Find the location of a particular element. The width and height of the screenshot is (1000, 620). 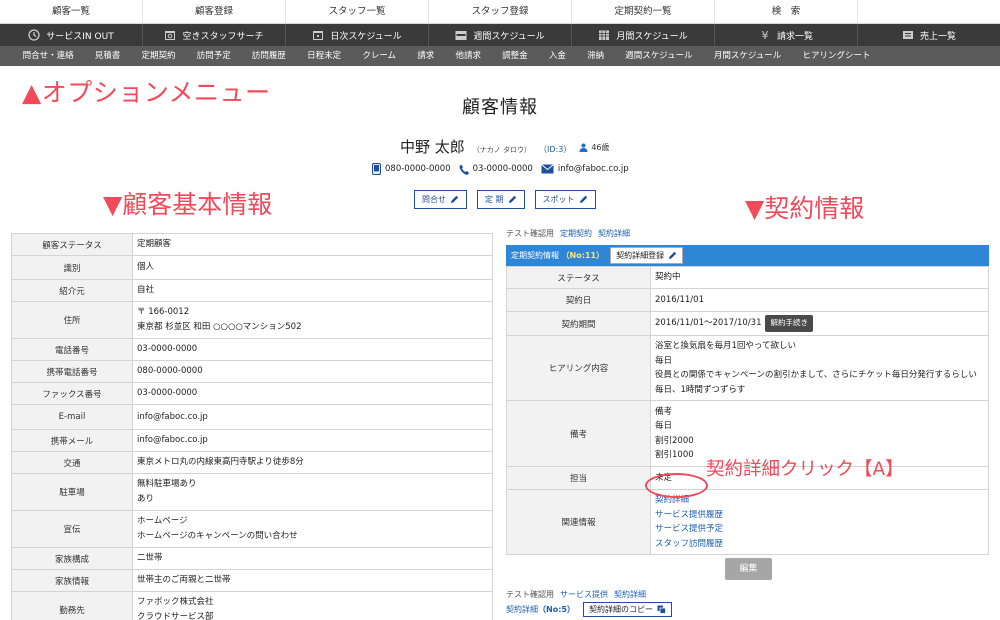

nav-invoice-list: ¥ 請求一覧 is located at coordinates (786, 35).